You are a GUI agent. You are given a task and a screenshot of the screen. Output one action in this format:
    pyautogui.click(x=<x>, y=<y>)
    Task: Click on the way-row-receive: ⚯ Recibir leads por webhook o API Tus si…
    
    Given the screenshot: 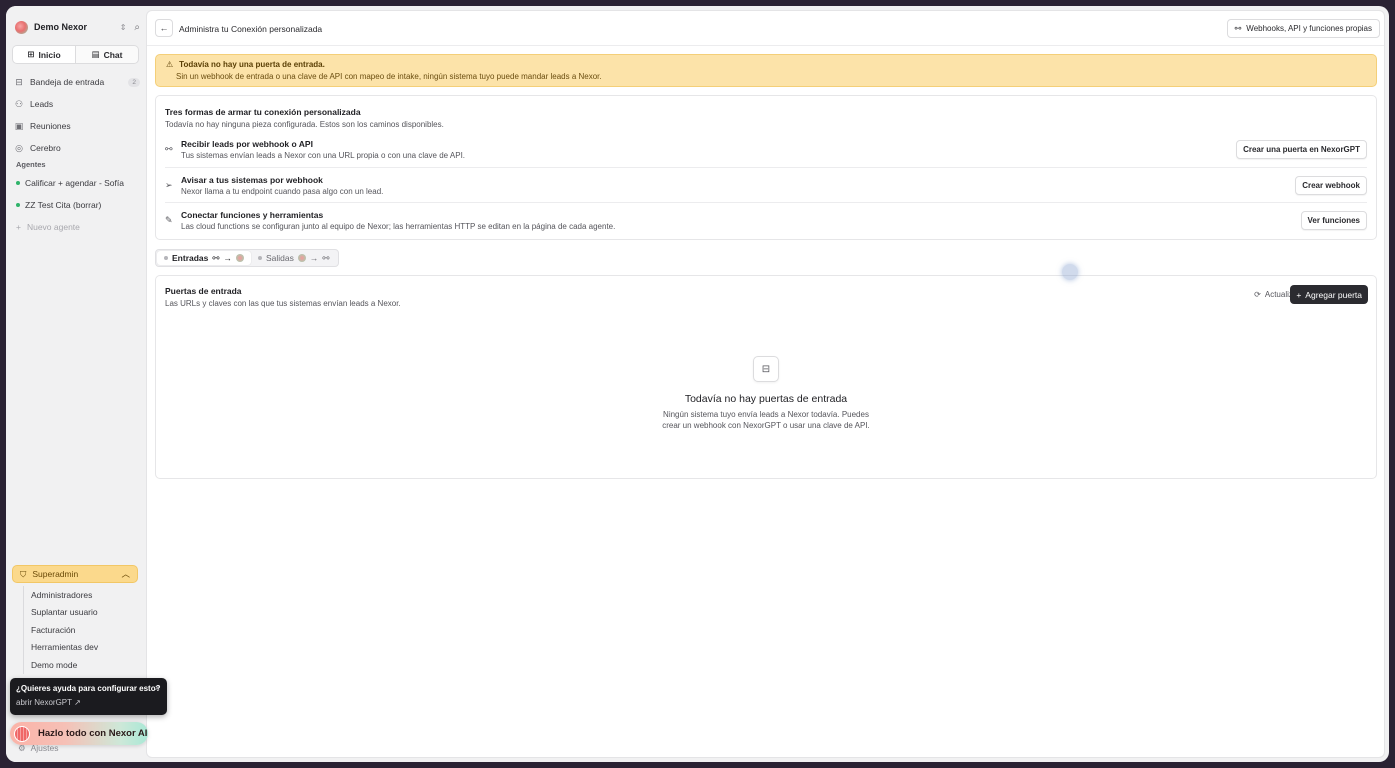 What is the action you would take?
    pyautogui.click(x=766, y=149)
    